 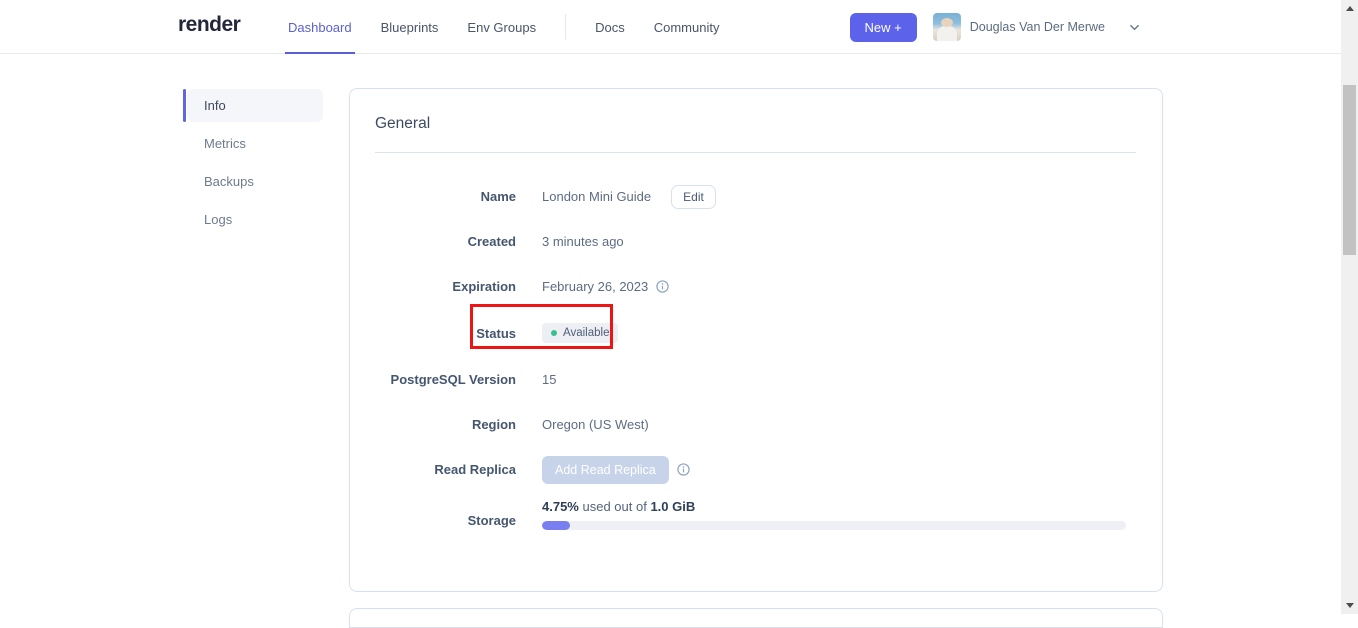 What do you see at coordinates (687, 27) in the screenshot?
I see `nav-community: Community` at bounding box center [687, 27].